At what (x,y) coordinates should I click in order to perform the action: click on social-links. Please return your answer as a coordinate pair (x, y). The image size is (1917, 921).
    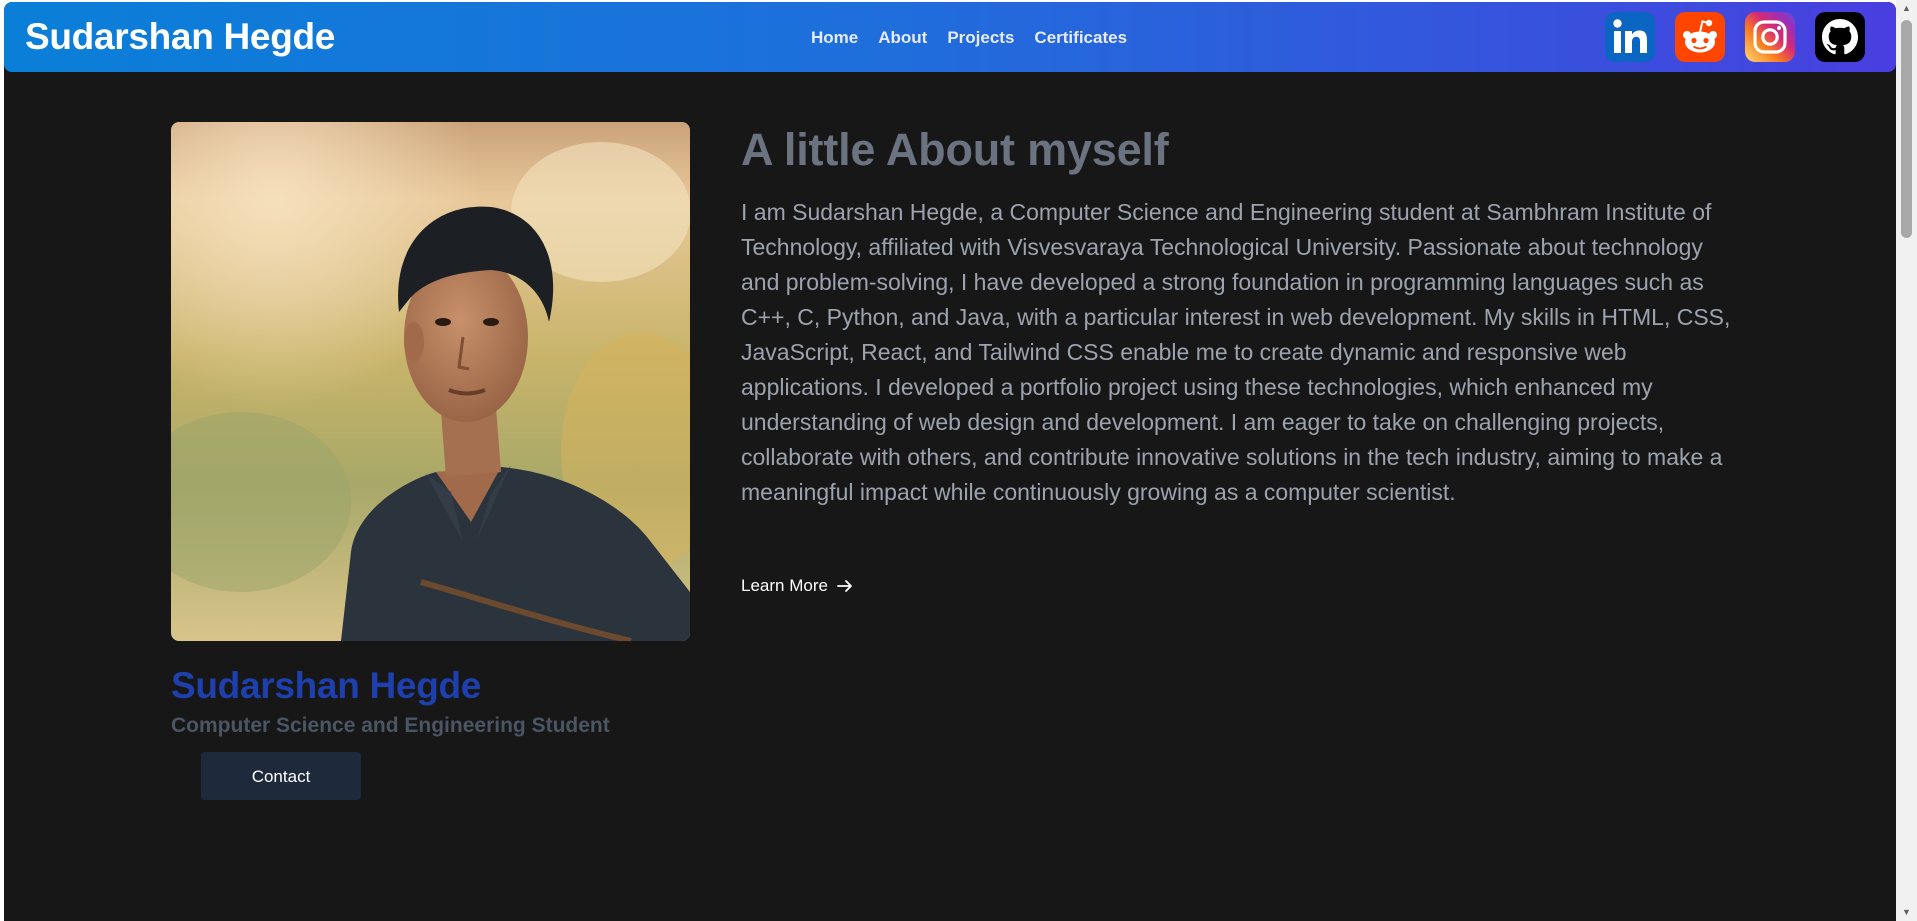
    Looking at the image, I should click on (1735, 37).